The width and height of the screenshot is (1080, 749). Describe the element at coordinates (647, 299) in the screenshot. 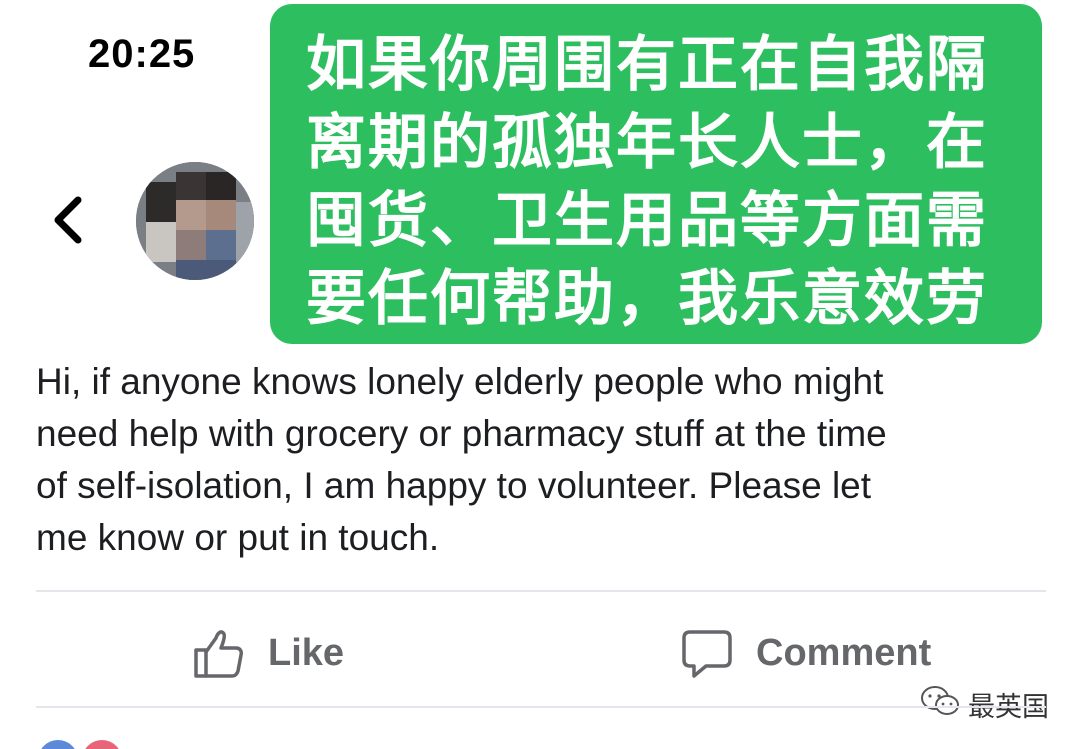

I see `banner-line: 要任何帮助，我乐意效劳` at that location.